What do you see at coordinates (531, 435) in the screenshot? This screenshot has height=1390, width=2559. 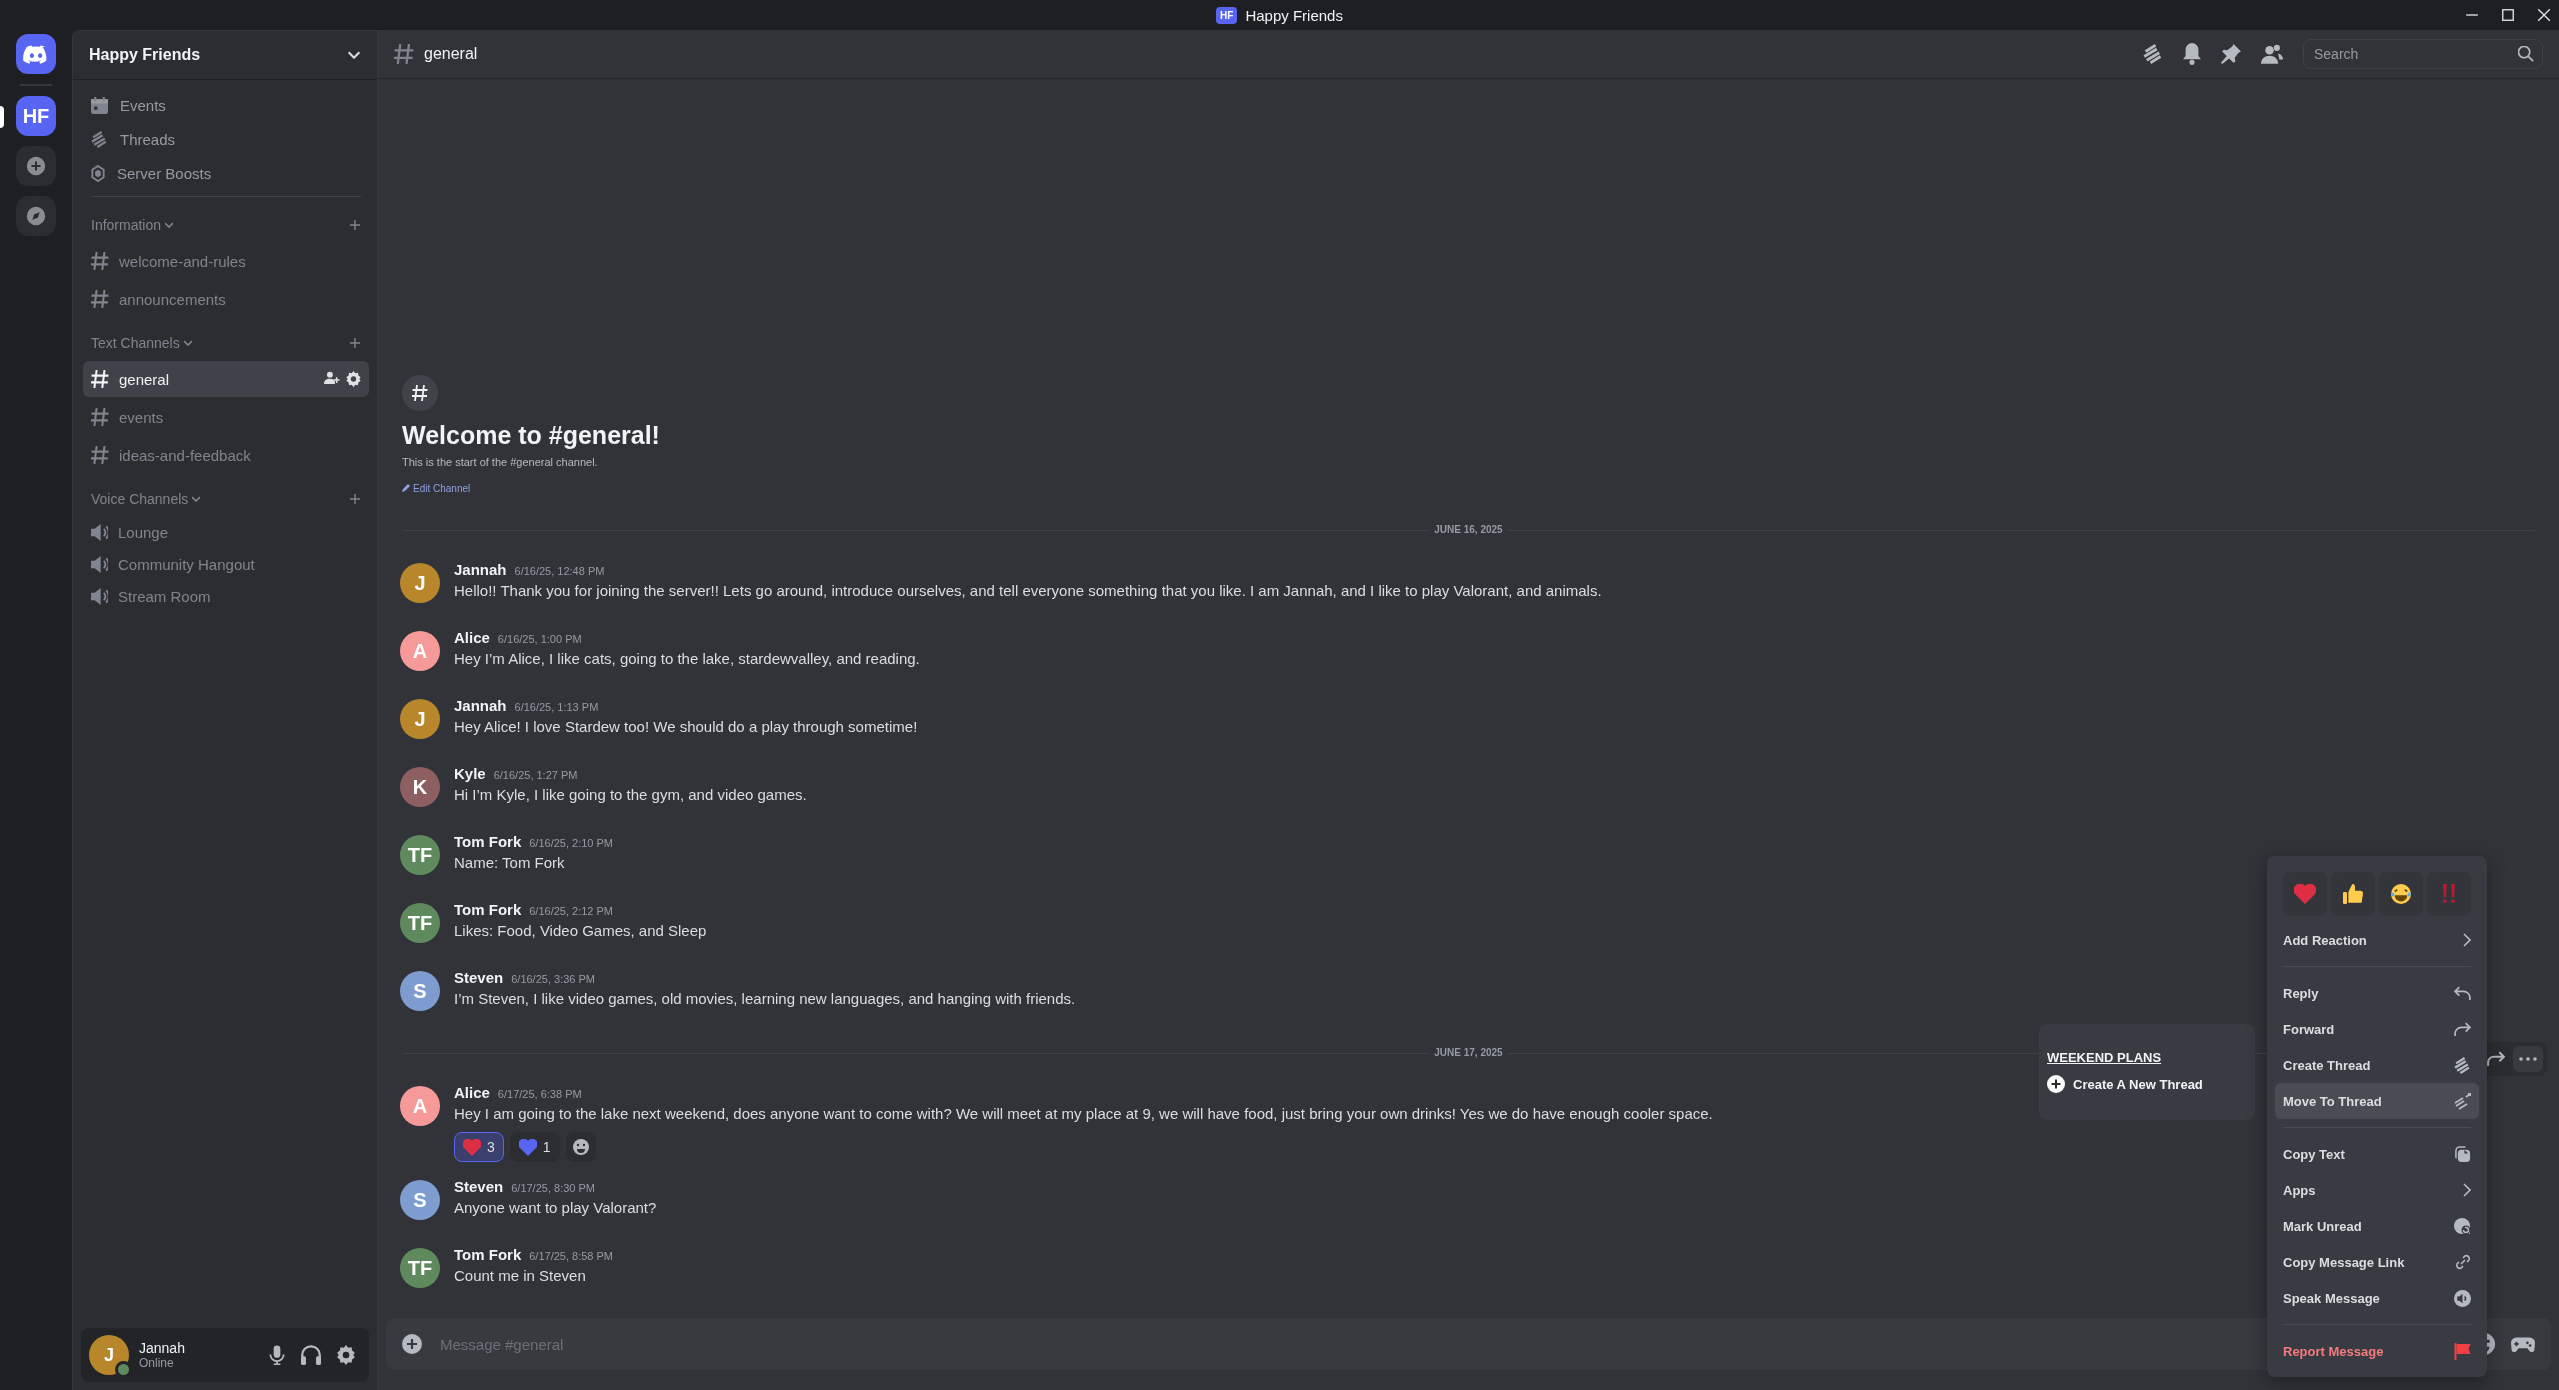 I see `welcome-title: Welcome to #general!` at bounding box center [531, 435].